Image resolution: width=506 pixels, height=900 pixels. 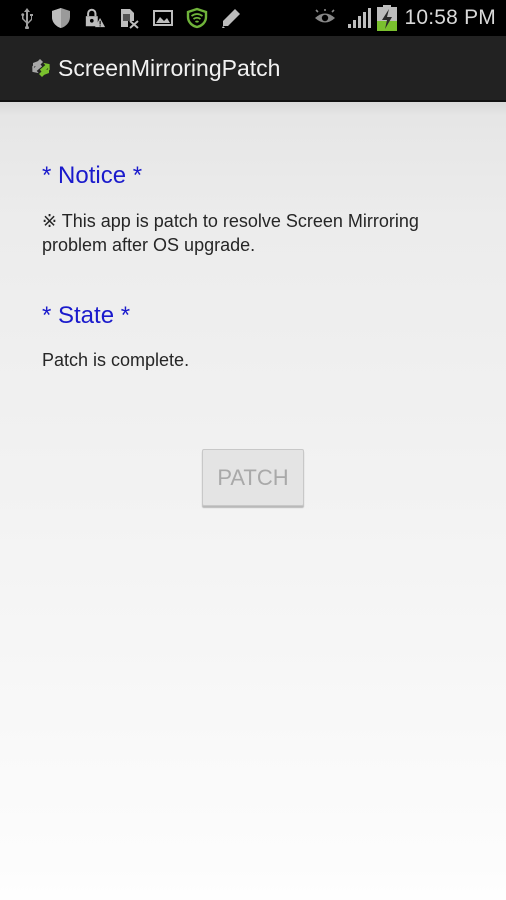 I want to click on sim-error-icon, so click(x=129, y=18).